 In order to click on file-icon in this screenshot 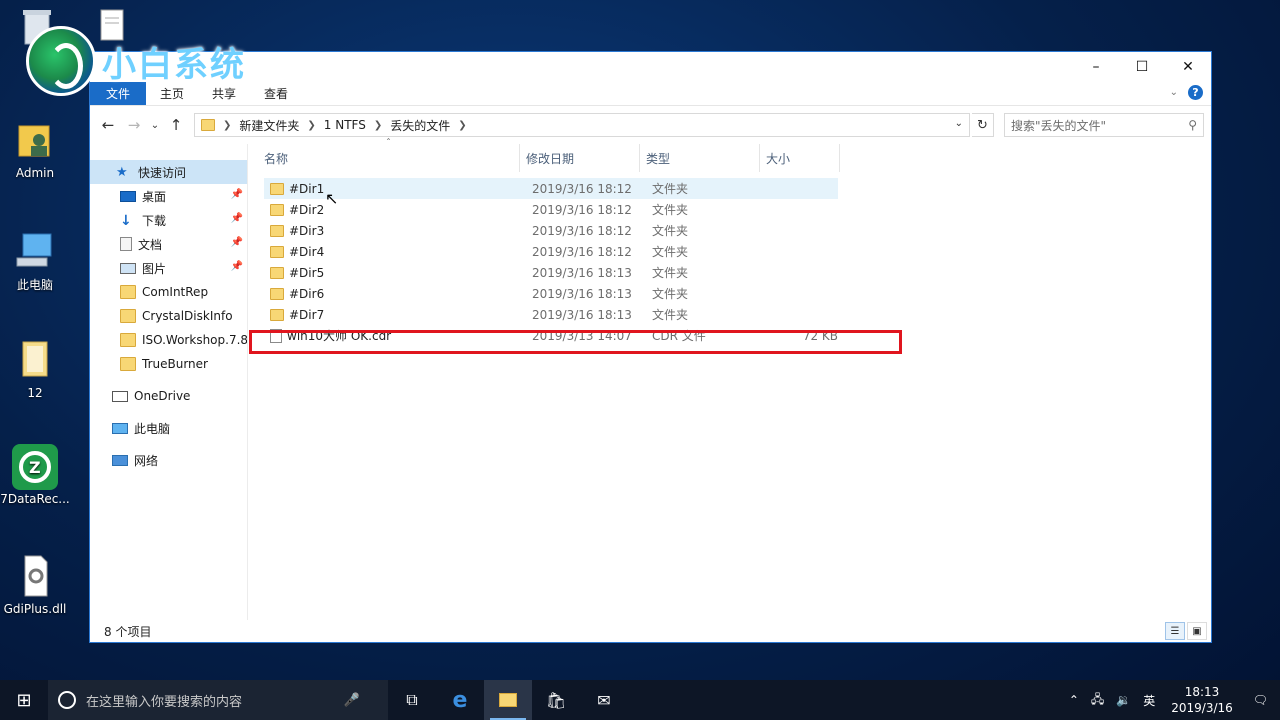, I will do `click(276, 335)`.